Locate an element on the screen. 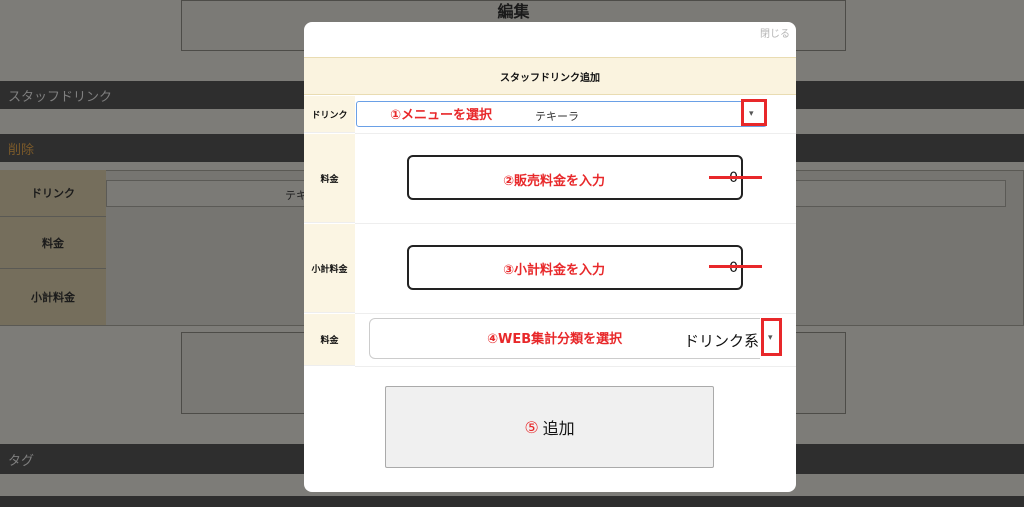 This screenshot has width=1024, height=507. add-button: ⑤ 追加 is located at coordinates (549, 427).